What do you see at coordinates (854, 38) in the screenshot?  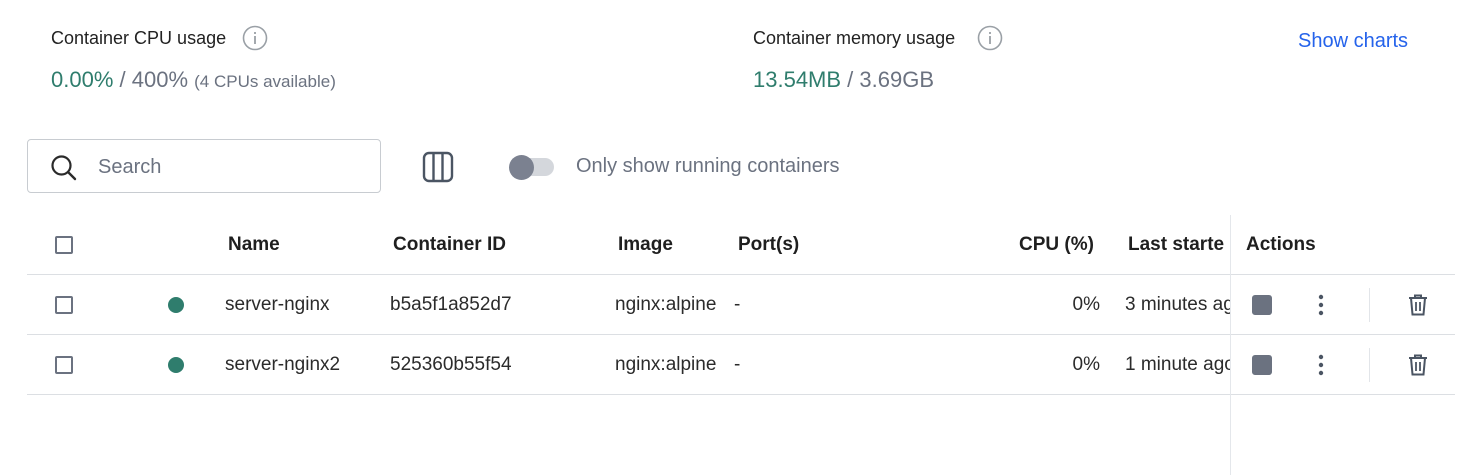 I see `memory-usage-label: Container memory usage` at bounding box center [854, 38].